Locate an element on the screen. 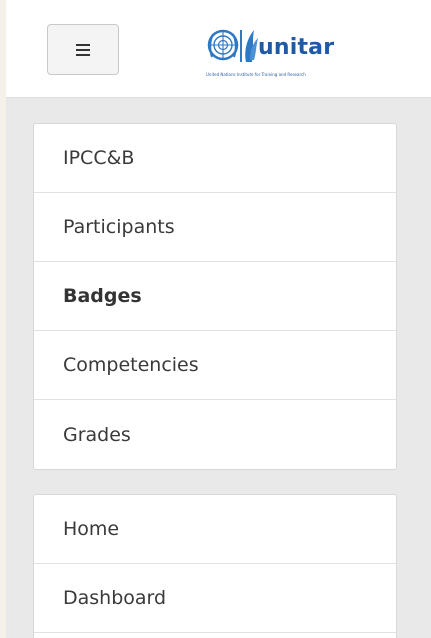 The height and width of the screenshot is (638, 431). nav-item-label: Home is located at coordinates (91, 529).